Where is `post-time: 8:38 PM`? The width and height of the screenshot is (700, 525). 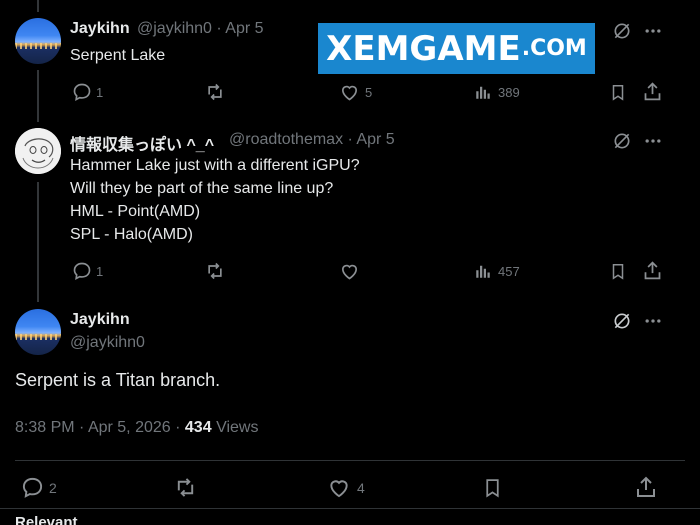
post-time: 8:38 PM is located at coordinates (45, 427).